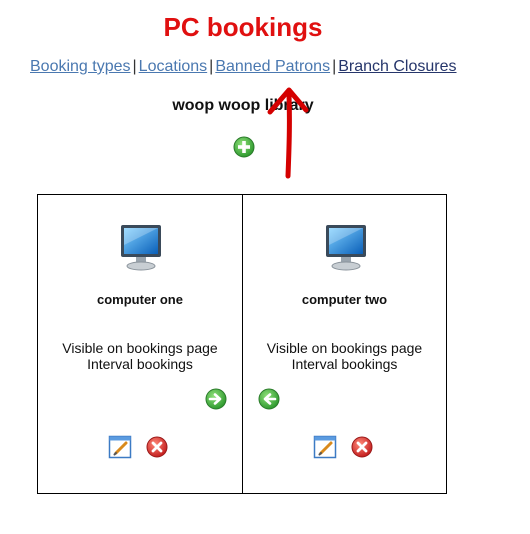 The height and width of the screenshot is (534, 530). I want to click on arrow-left-circle-icon, so click(269, 399).